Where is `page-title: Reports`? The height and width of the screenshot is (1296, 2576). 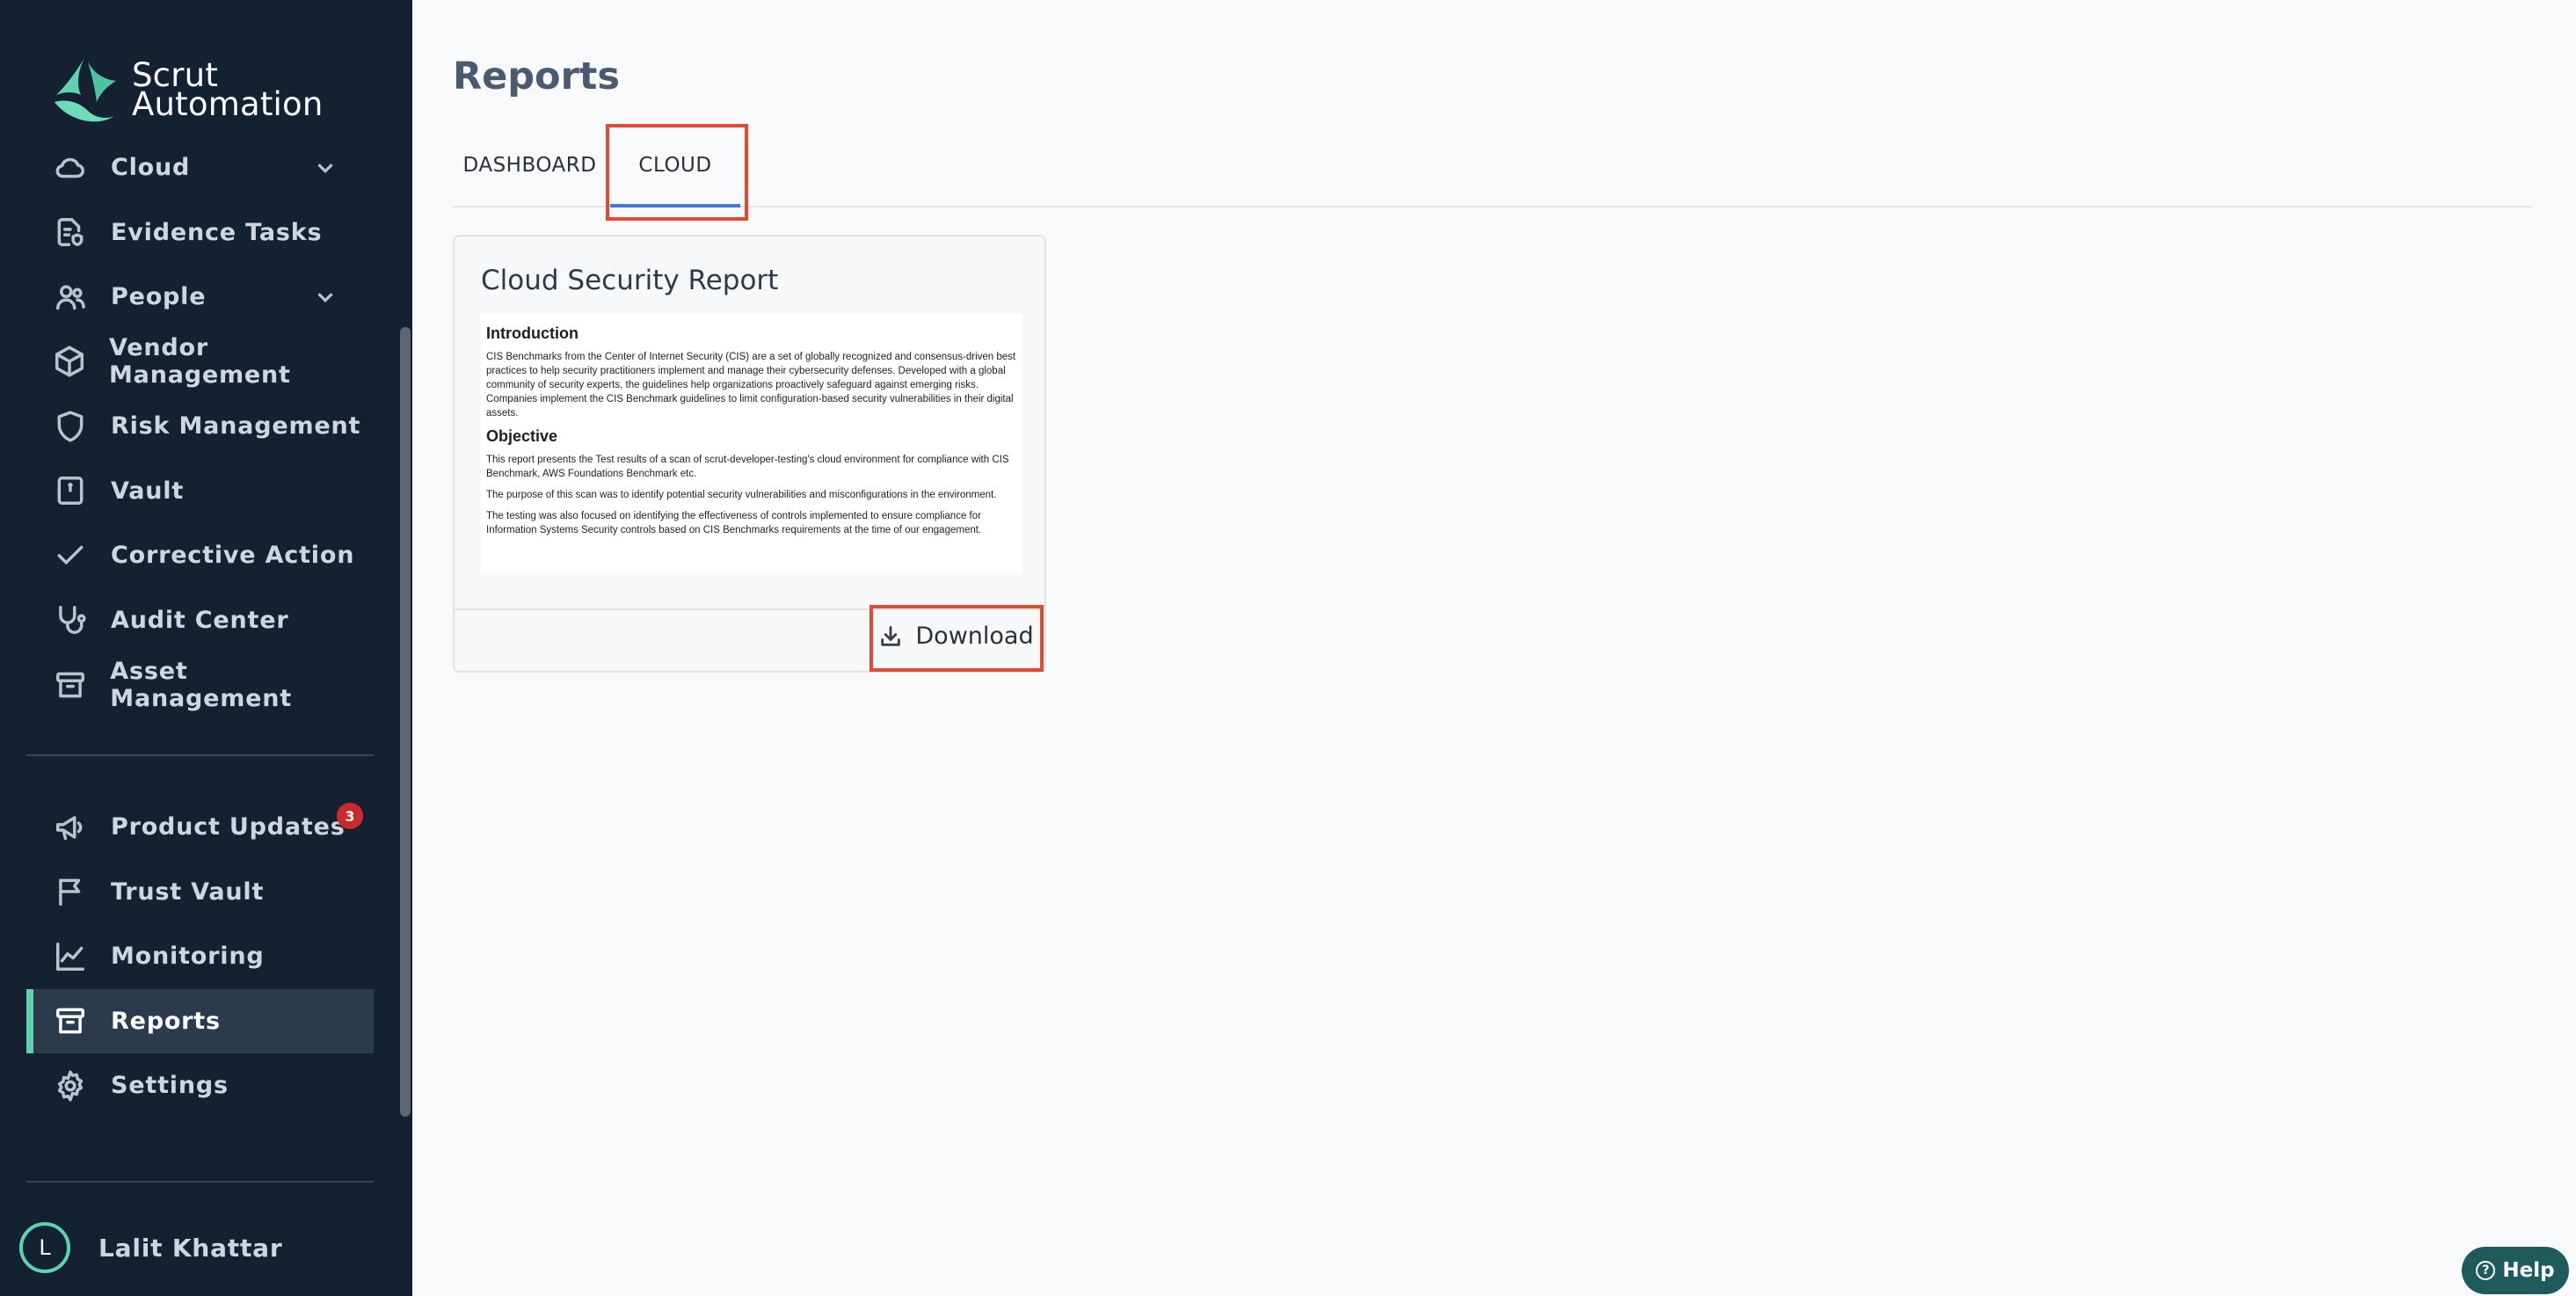
page-title: Reports is located at coordinates (536, 76).